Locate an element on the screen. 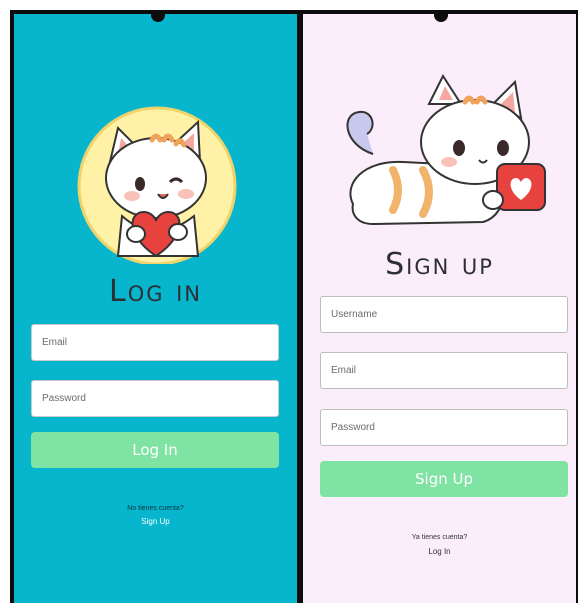 This screenshot has width=578, height=603. signup-link: Sign Up is located at coordinates (155, 521).